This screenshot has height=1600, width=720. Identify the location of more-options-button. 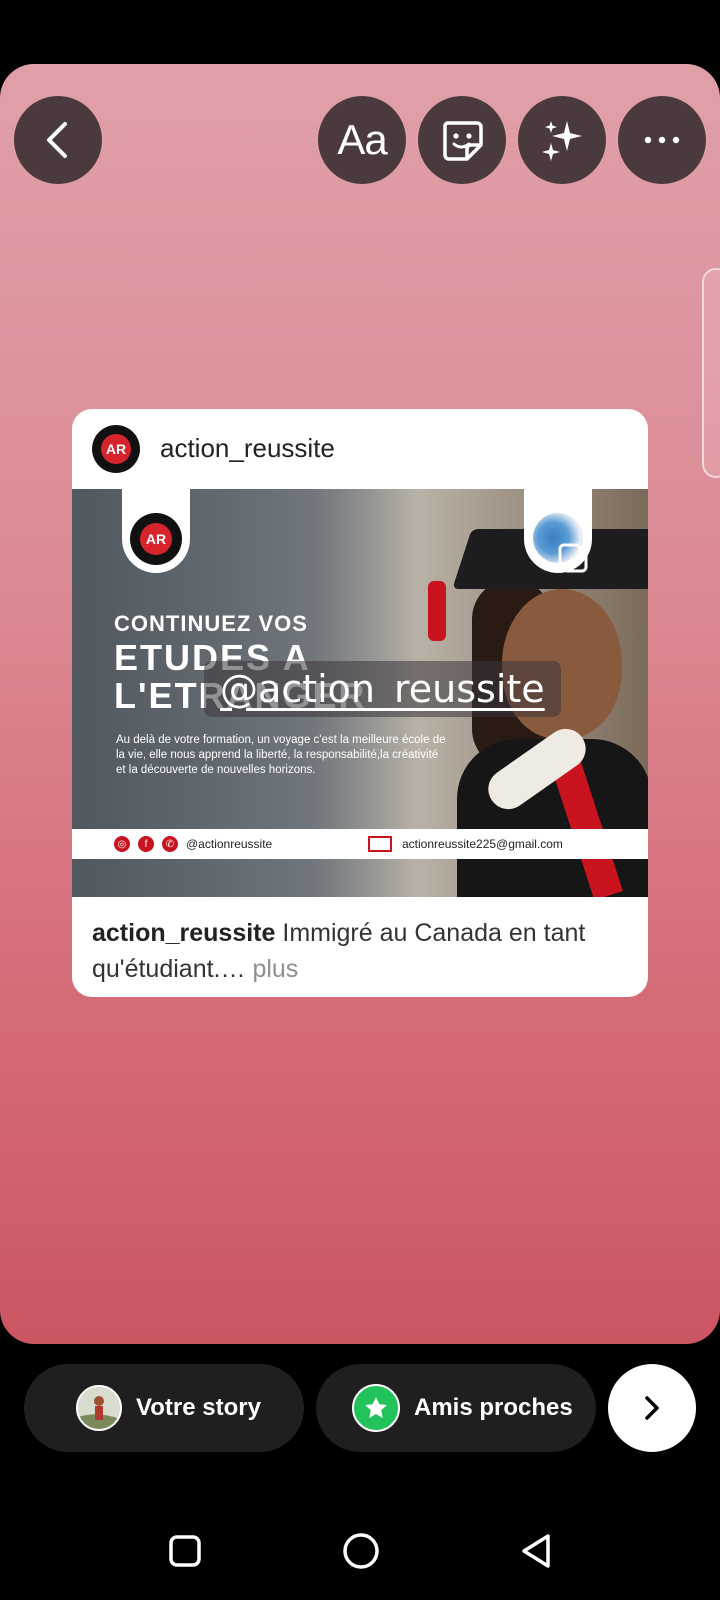
(662, 140).